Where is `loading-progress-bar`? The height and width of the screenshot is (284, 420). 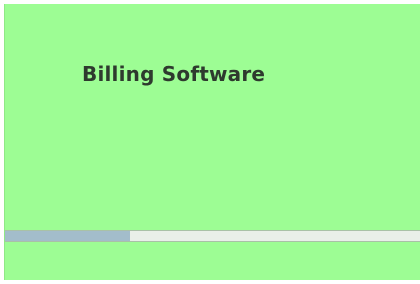
loading-progress-bar is located at coordinates (212, 236).